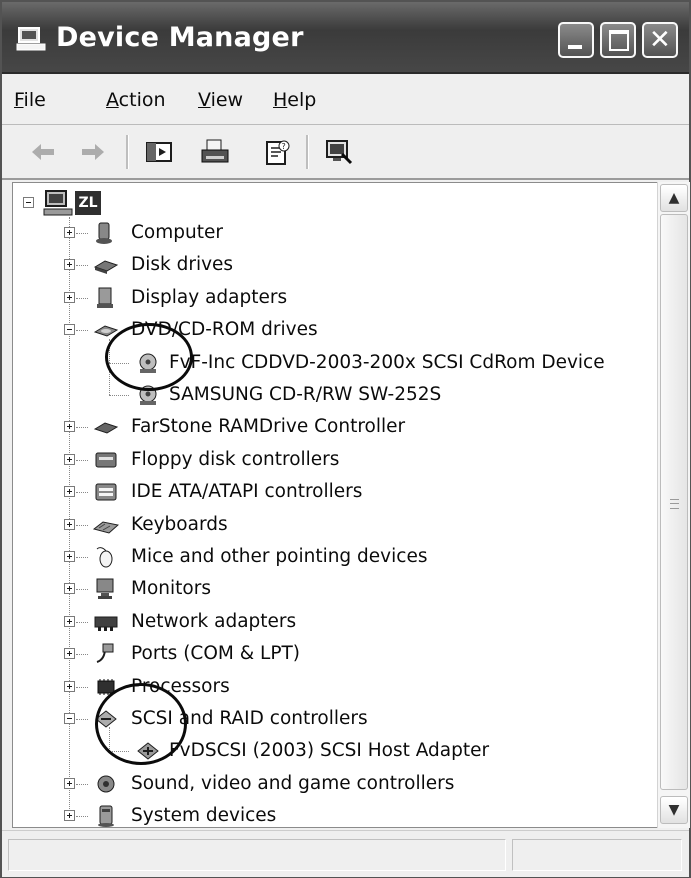 The height and width of the screenshot is (878, 691). Describe the element at coordinates (294, 100) in the screenshot. I see `menu-help: Help` at that location.